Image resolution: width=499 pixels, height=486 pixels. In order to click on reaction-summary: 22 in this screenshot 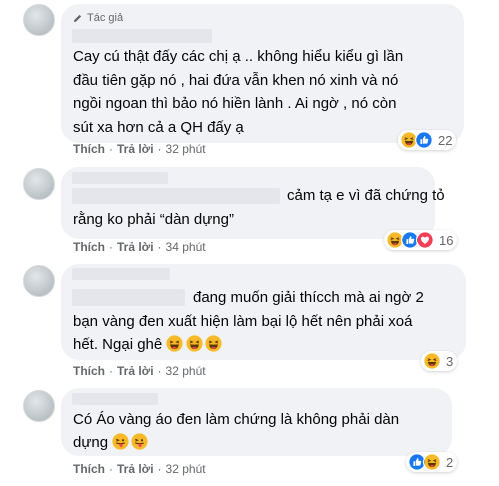, I will do `click(427, 140)`.